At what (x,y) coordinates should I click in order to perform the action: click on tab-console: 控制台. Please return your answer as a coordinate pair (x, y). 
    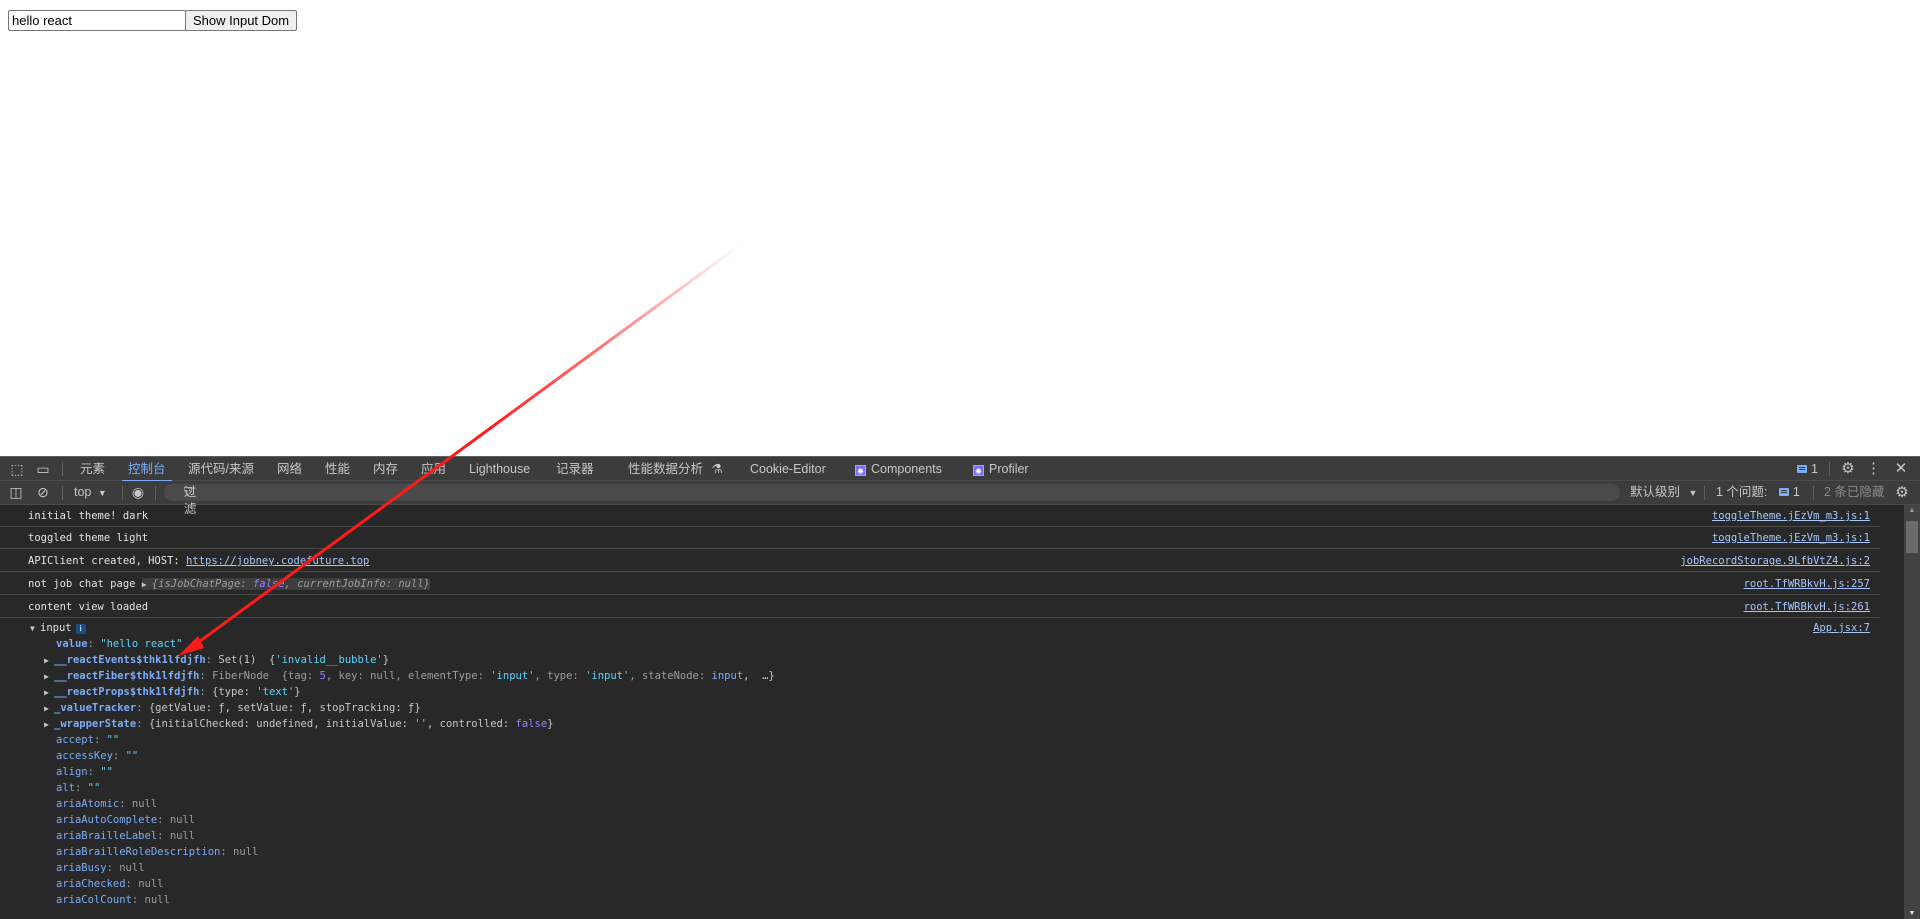
    Looking at the image, I should click on (146, 469).